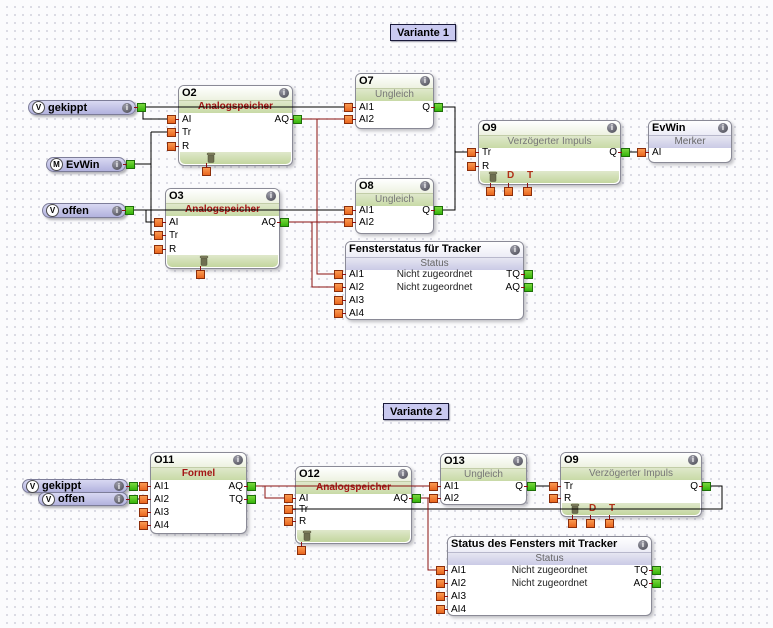  What do you see at coordinates (624, 152) in the screenshot?
I see `pin-o9v1-q` at bounding box center [624, 152].